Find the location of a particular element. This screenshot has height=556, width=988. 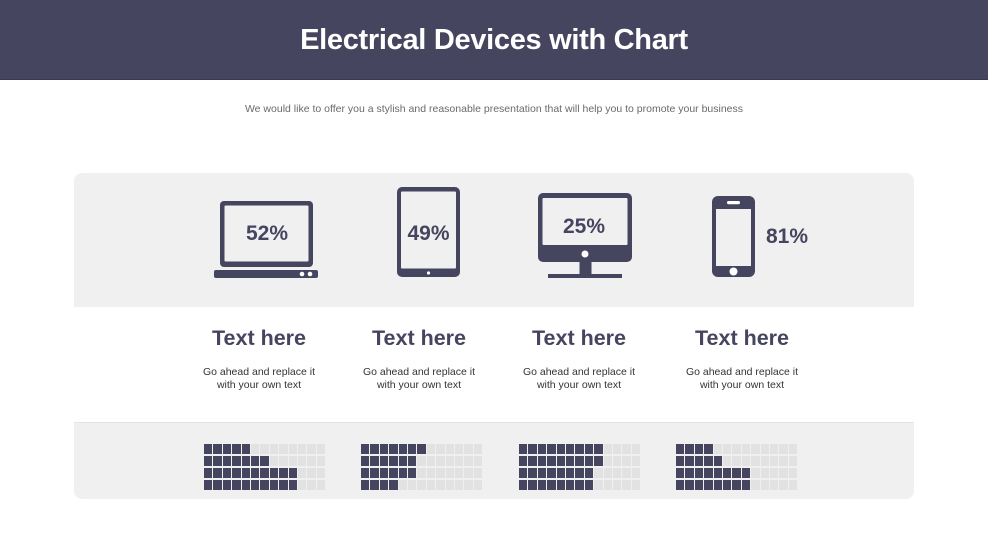

tablet-percent-label: 49% is located at coordinates (428, 233).